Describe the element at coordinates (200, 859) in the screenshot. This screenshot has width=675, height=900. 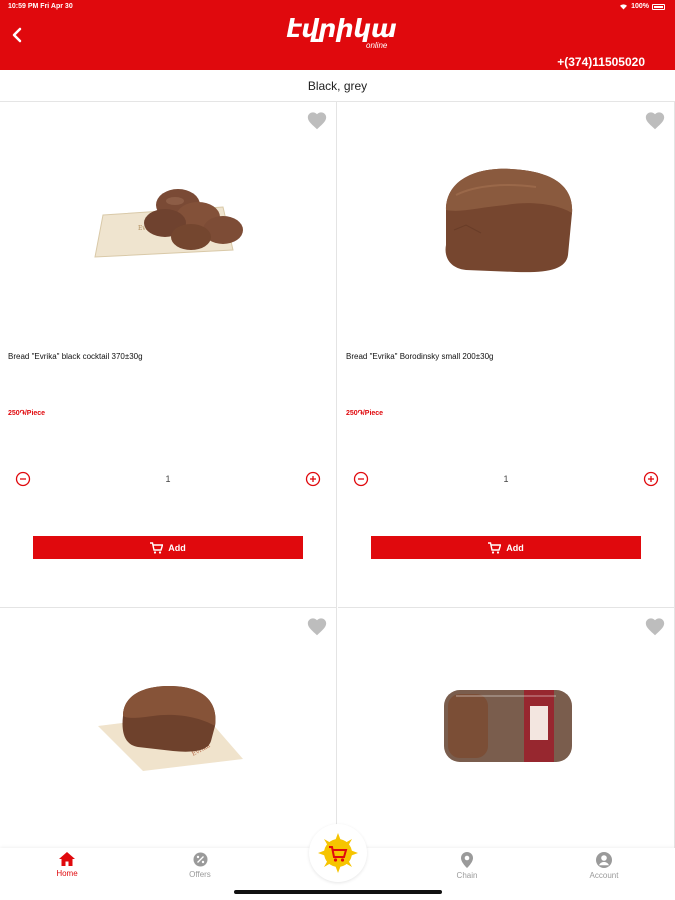
I see `percent-icon` at that location.